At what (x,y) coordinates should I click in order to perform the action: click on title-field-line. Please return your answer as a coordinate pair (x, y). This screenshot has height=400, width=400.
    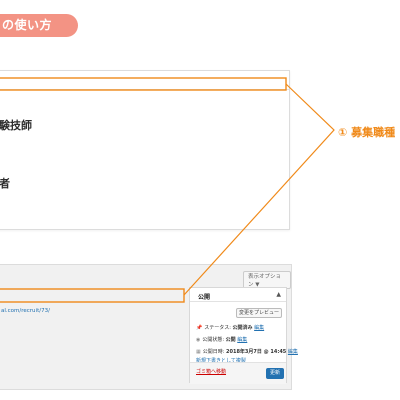
    Looking at the image, I should click on (144, 89).